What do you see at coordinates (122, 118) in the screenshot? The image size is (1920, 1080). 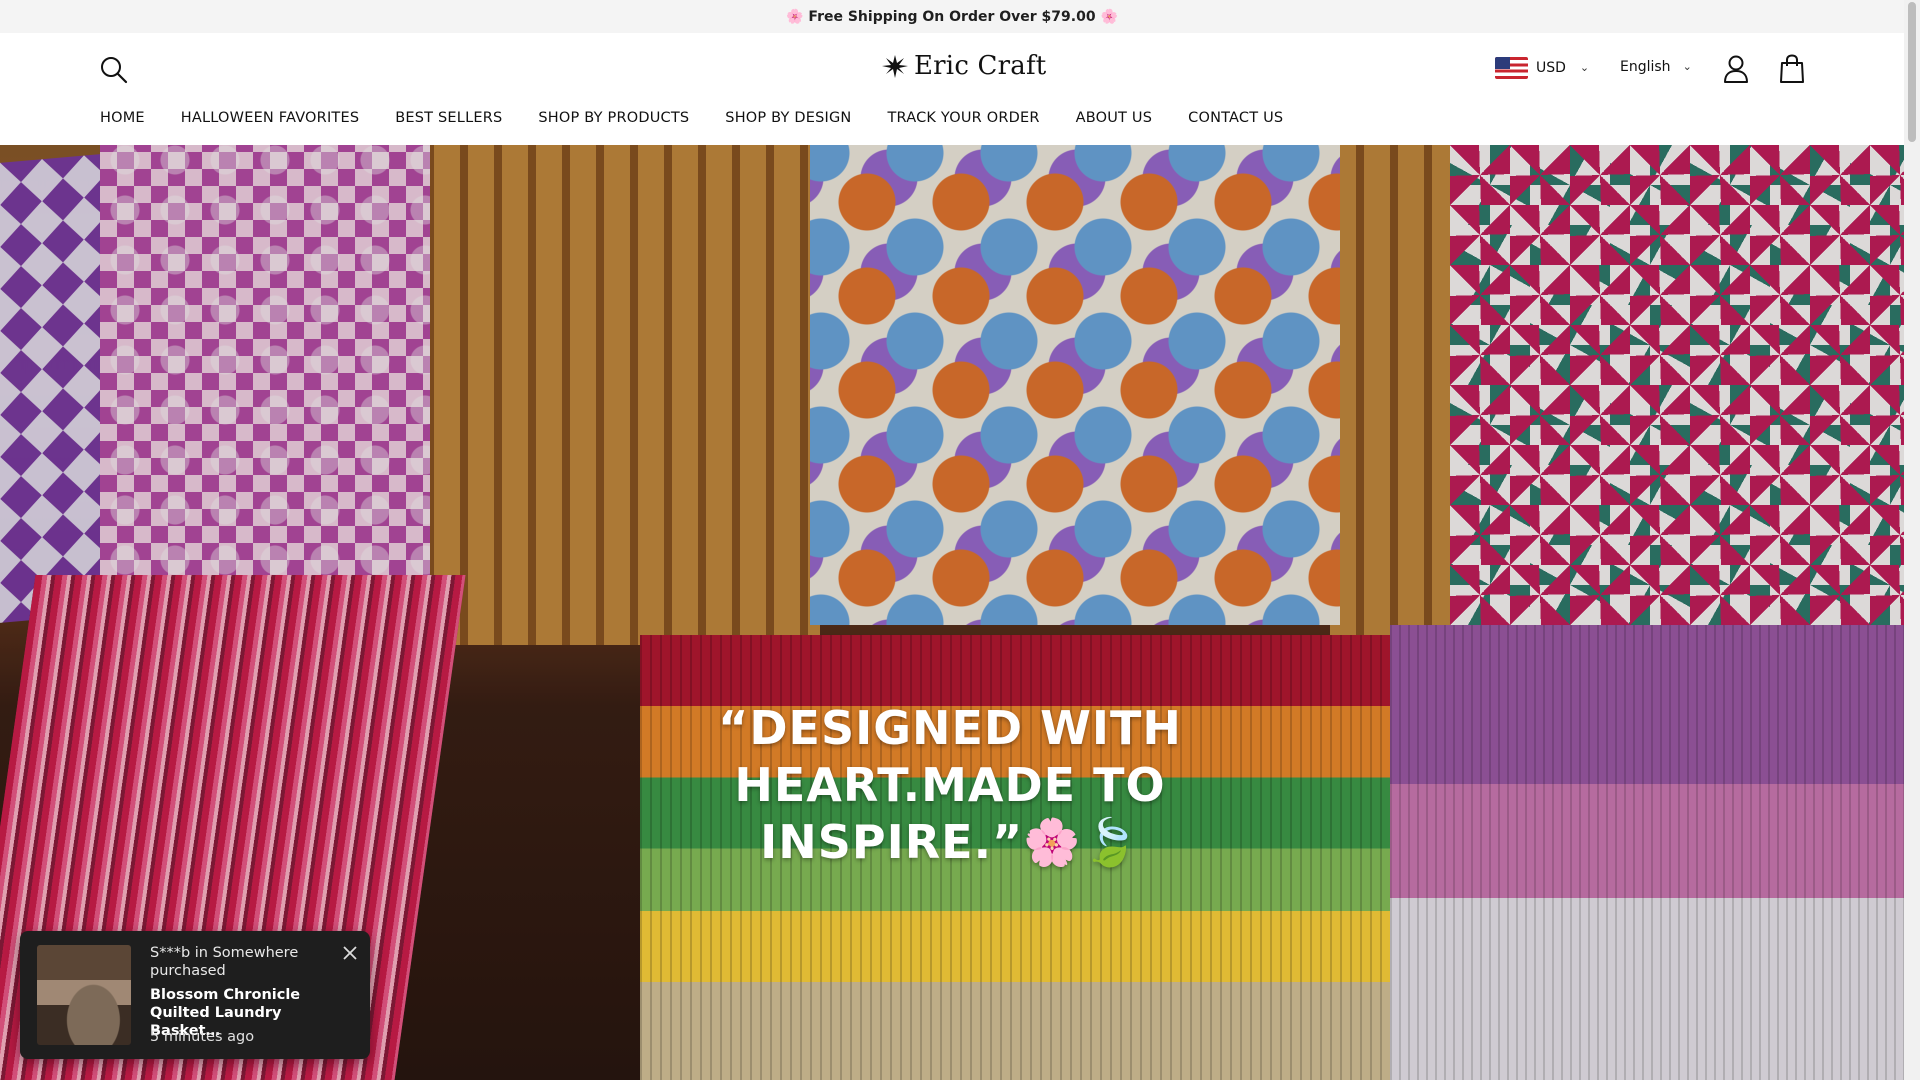 I see `nav-item-home: HOME` at bounding box center [122, 118].